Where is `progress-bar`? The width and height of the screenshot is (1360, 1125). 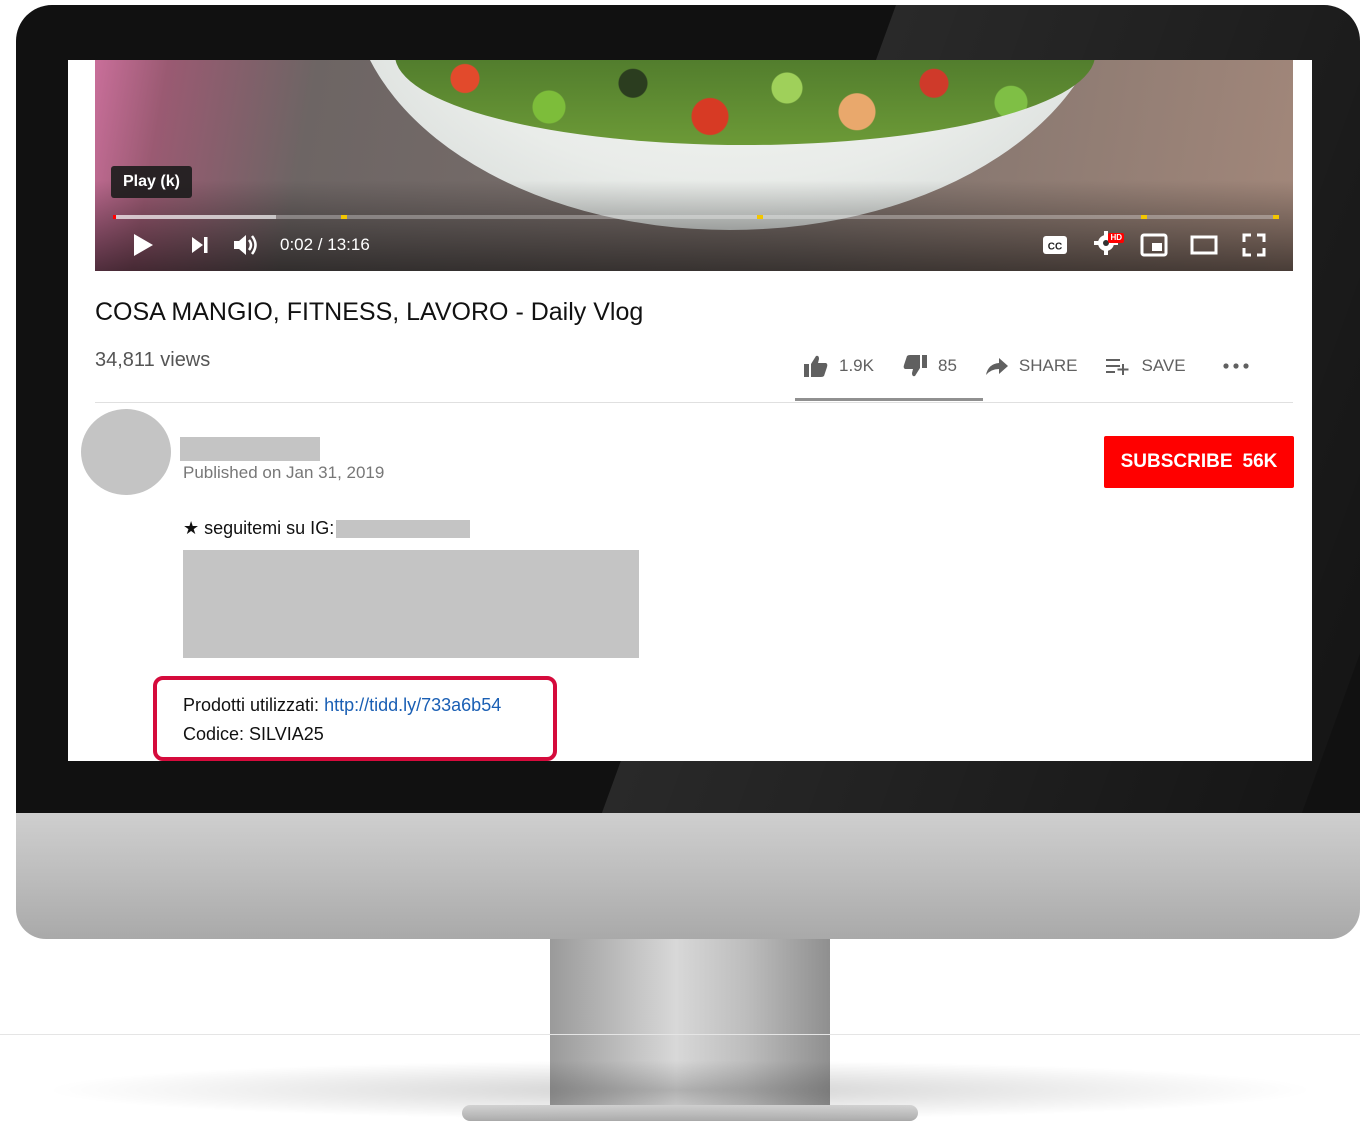 progress-bar is located at coordinates (696, 217).